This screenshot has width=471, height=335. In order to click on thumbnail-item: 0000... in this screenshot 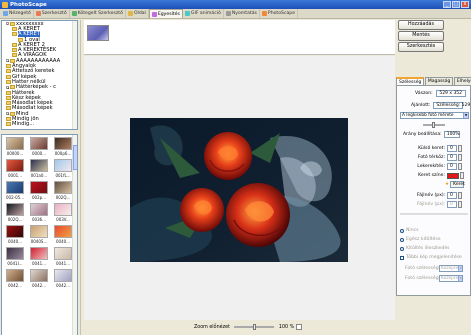, I will do `click(39, 147)`.